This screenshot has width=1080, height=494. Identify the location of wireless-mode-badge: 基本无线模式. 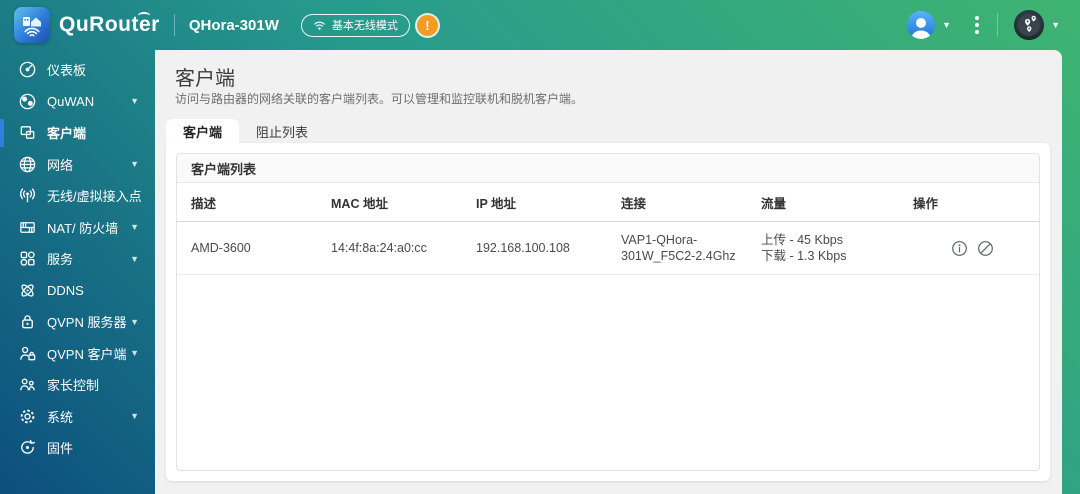
(355, 25).